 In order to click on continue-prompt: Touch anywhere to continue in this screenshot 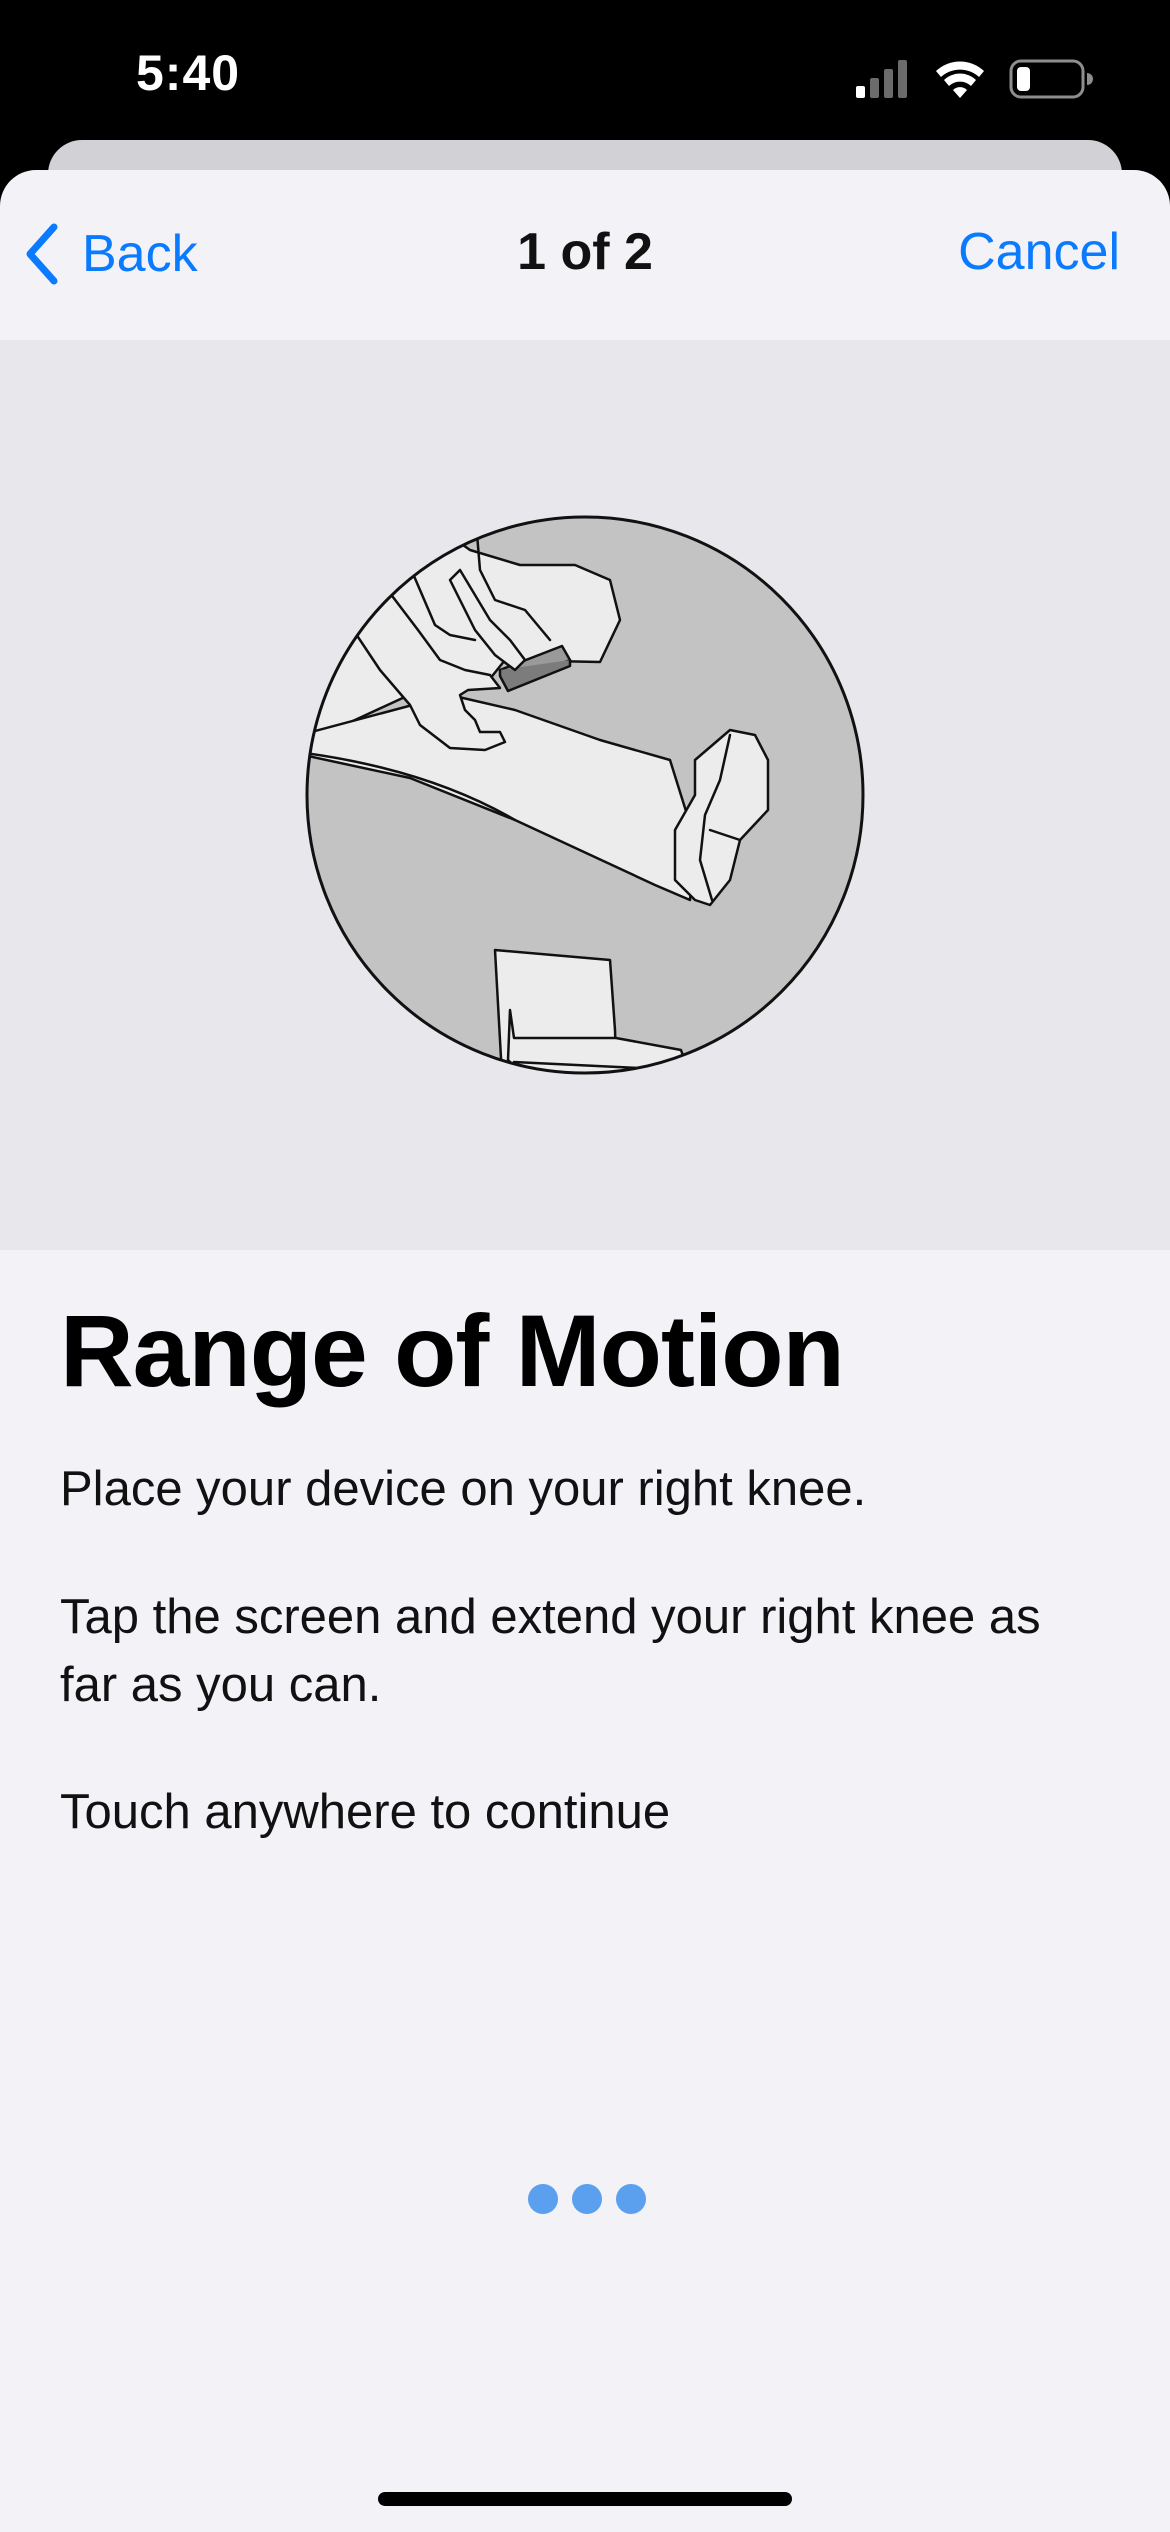, I will do `click(365, 1812)`.